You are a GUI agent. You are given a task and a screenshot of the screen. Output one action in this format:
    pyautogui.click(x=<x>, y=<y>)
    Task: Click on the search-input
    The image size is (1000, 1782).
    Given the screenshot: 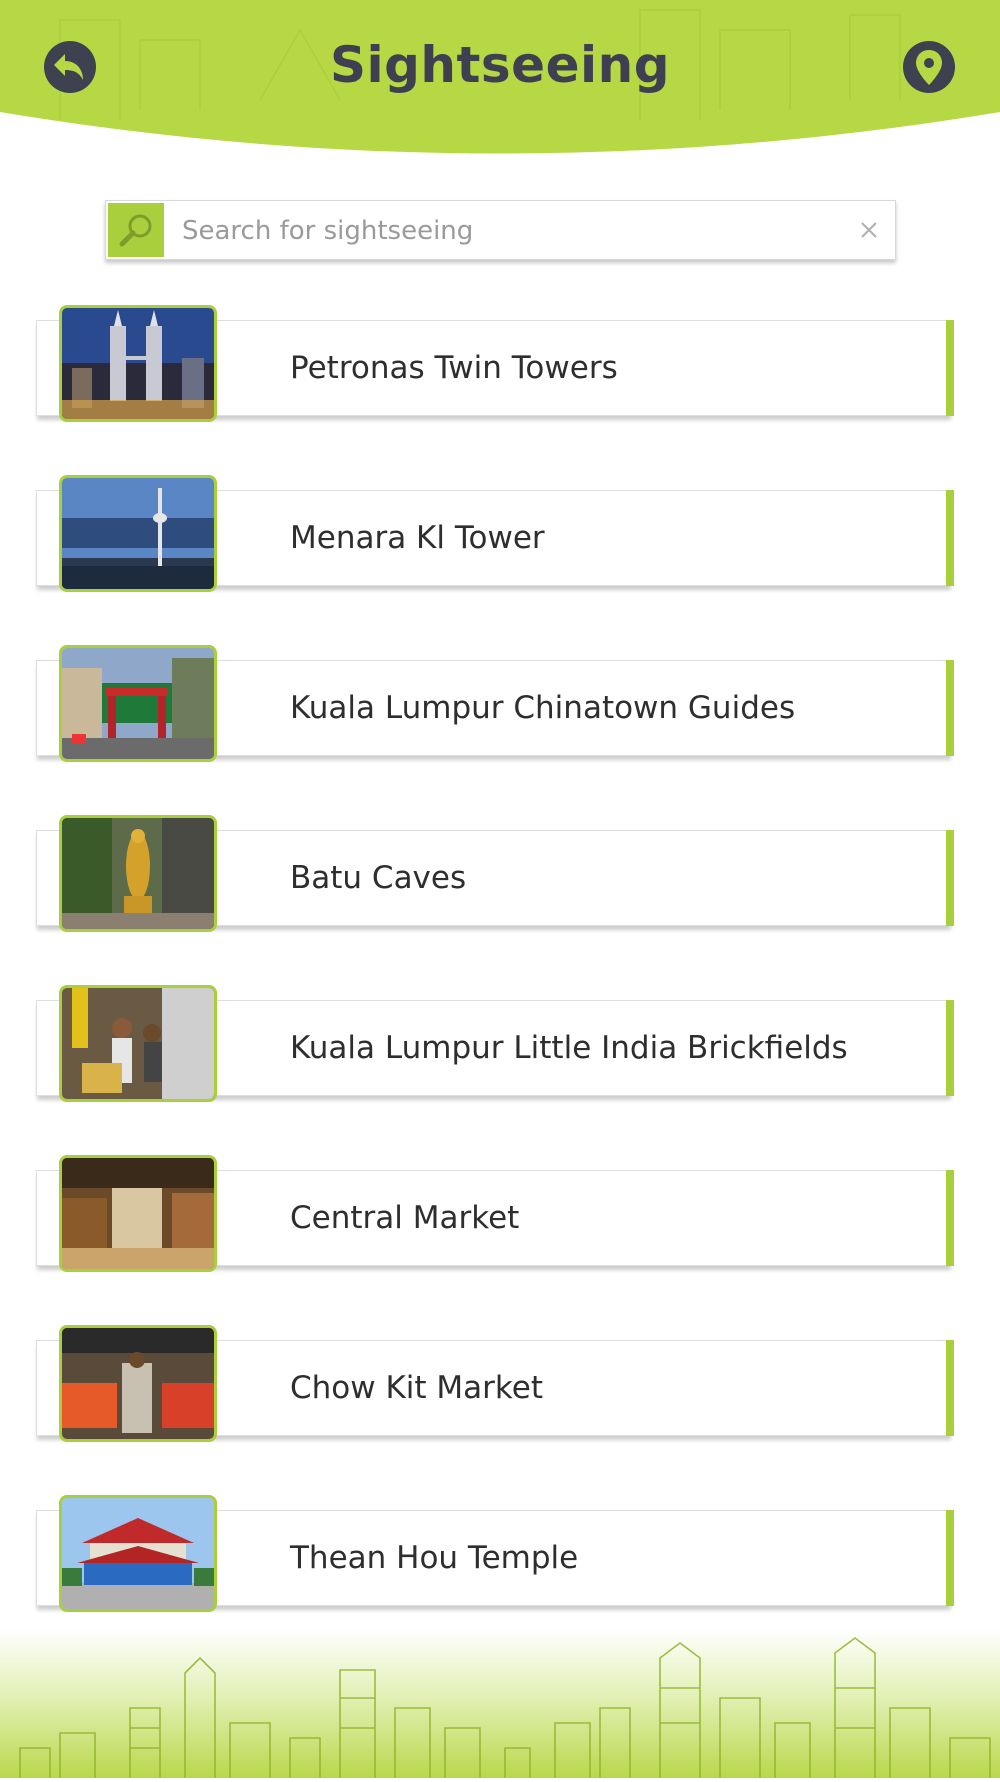 What is the action you would take?
    pyautogui.click(x=502, y=231)
    